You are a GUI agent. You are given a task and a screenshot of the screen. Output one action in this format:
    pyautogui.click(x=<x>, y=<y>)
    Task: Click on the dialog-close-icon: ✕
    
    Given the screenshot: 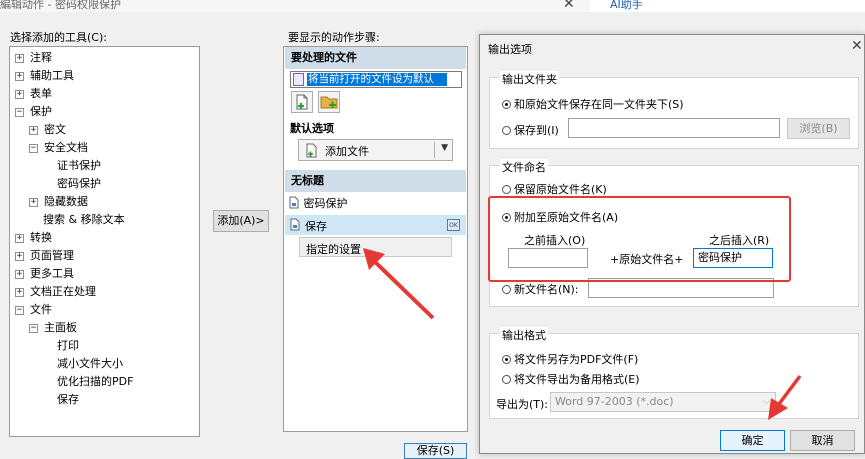 What is the action you would take?
    pyautogui.click(x=857, y=46)
    